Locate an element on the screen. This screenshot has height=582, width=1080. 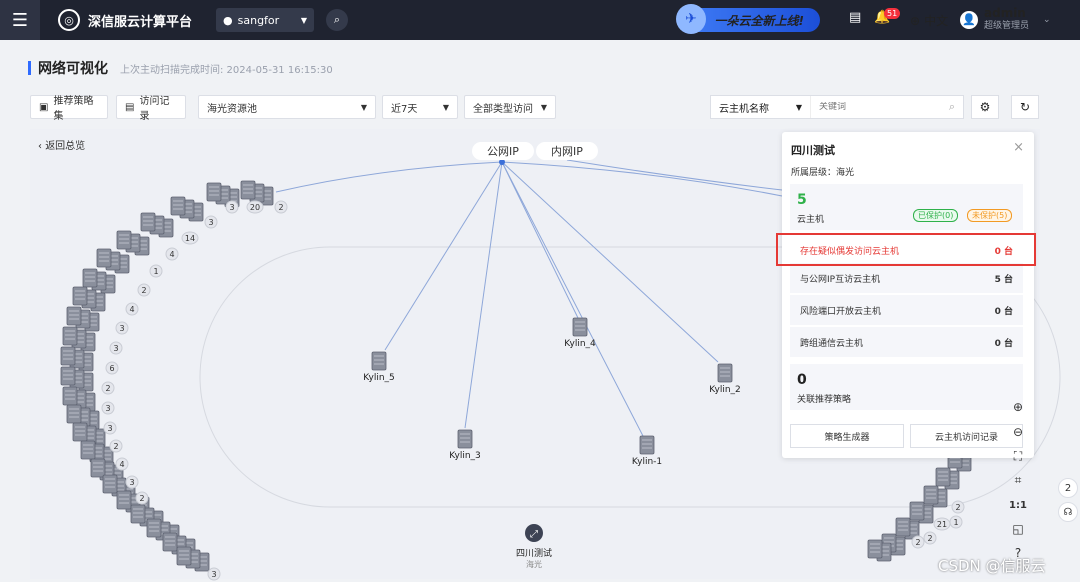
row-label: 跨组通信云主机 is located at coordinates (832, 343).